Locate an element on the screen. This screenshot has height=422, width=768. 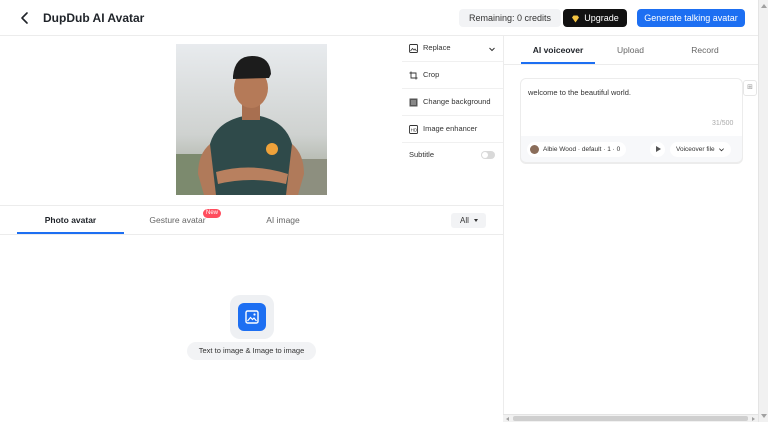
text-to-image-card is located at coordinates (252, 317).